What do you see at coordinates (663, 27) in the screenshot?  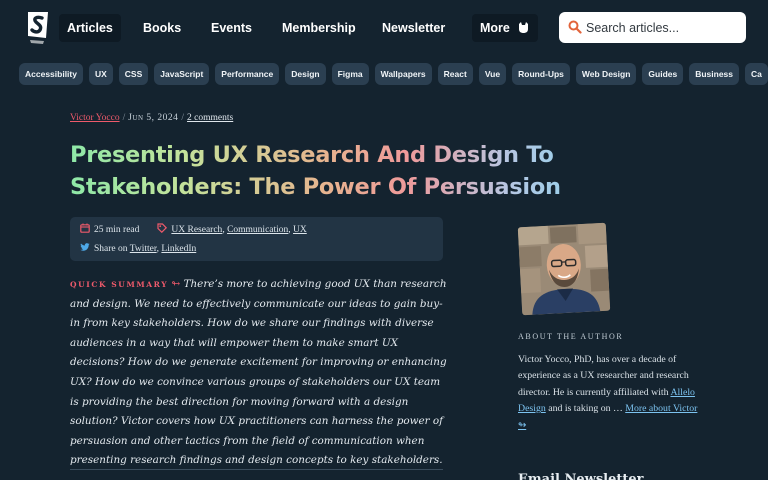 I see `search-input` at bounding box center [663, 27].